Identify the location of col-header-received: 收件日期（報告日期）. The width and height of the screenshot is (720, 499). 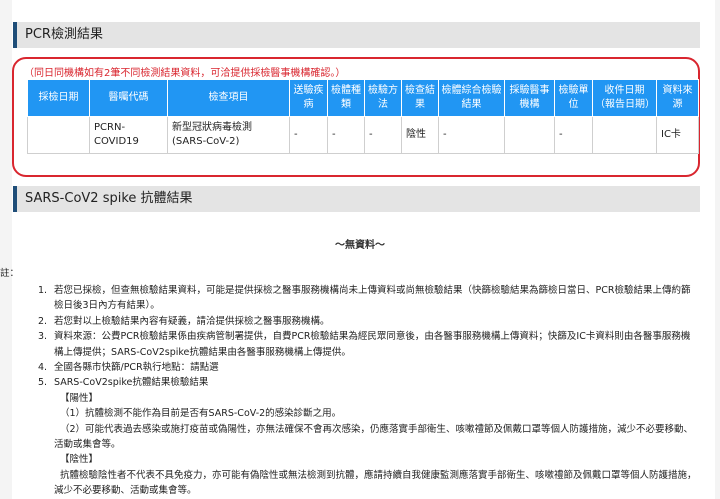
(624, 98).